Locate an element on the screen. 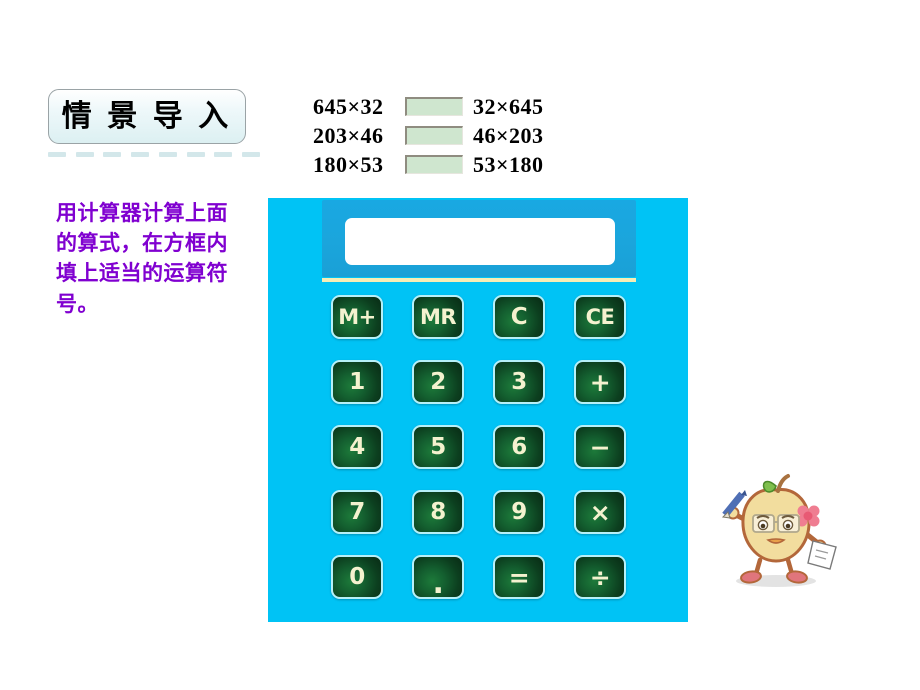  calculator-divider is located at coordinates (479, 280).